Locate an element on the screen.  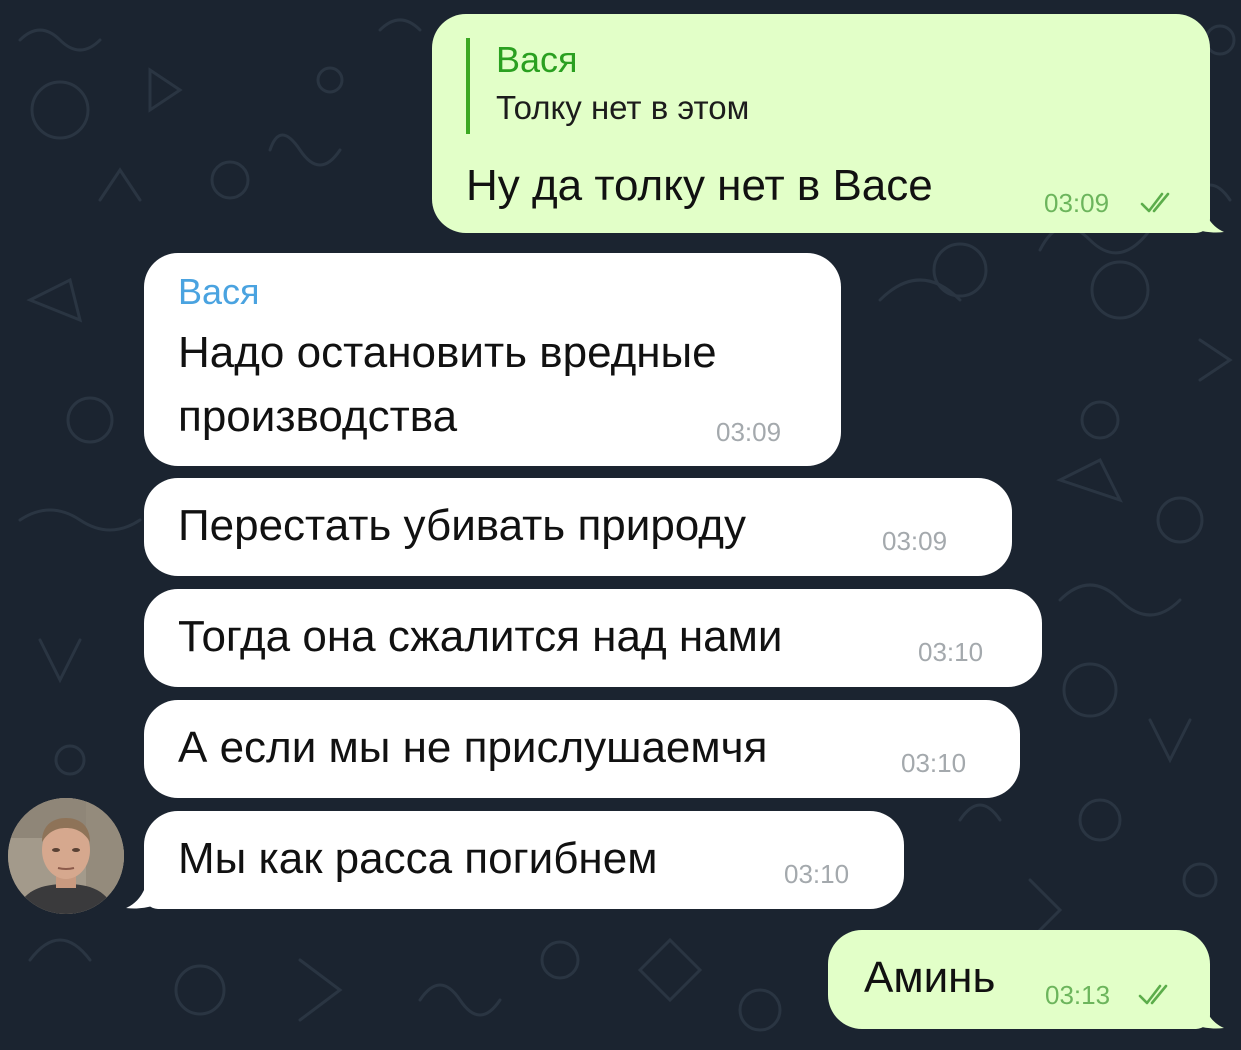
message-bubble-incoming: Перестать убивать природу 03:09 is located at coordinates (578, 527).